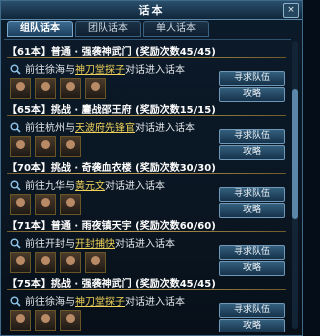  Describe the element at coordinates (50, 186) in the screenshot. I see `task-prefix: 前往九华与` at that location.